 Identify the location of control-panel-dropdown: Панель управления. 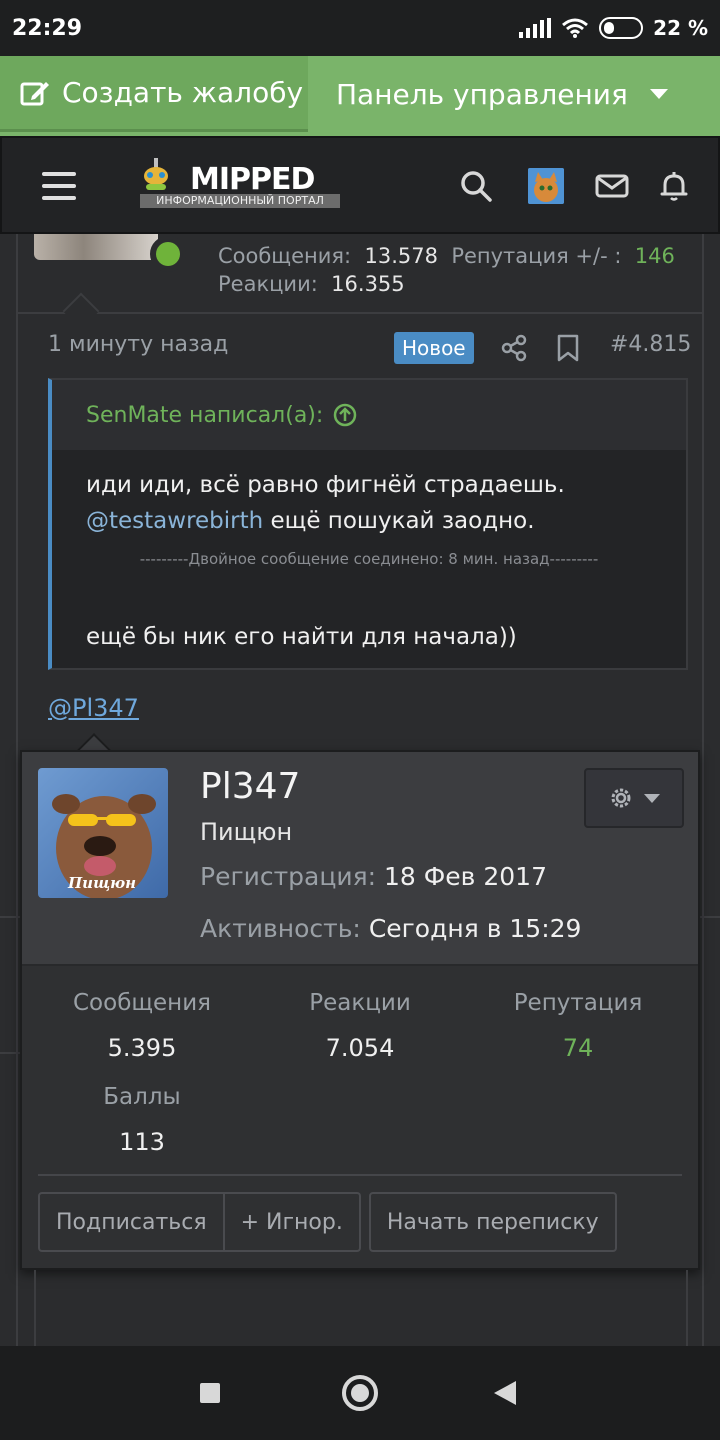
(502, 94).